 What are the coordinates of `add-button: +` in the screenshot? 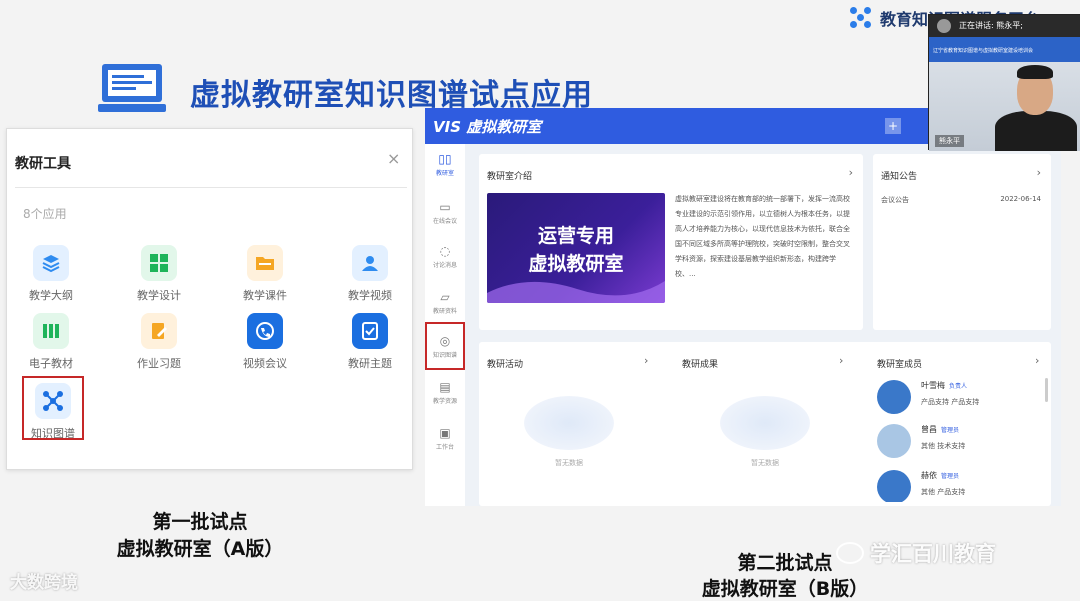 It's located at (893, 126).